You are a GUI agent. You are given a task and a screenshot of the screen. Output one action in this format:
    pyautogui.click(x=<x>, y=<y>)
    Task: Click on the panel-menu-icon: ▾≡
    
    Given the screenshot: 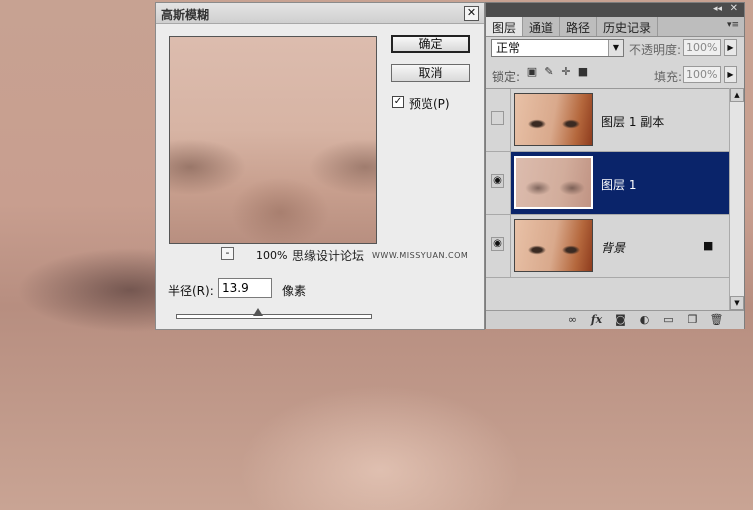 What is the action you would take?
    pyautogui.click(x=733, y=25)
    